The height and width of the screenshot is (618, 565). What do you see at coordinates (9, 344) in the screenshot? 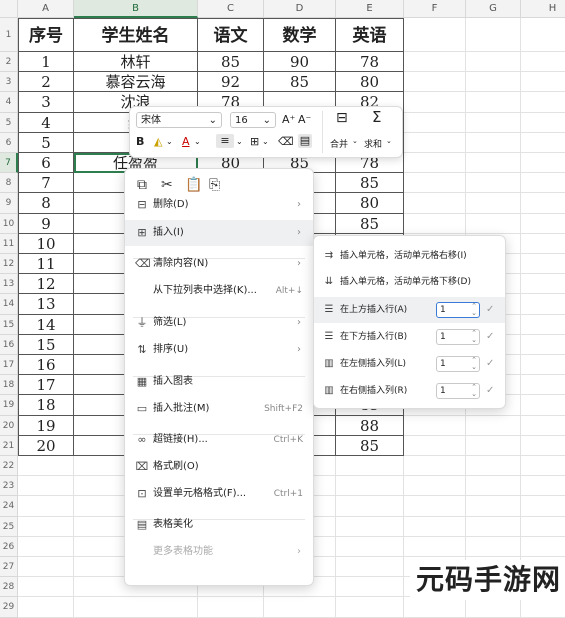
I see `row-header-16: 16` at bounding box center [9, 344].